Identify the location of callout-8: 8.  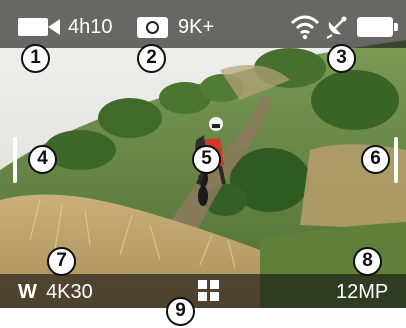
(367, 261).